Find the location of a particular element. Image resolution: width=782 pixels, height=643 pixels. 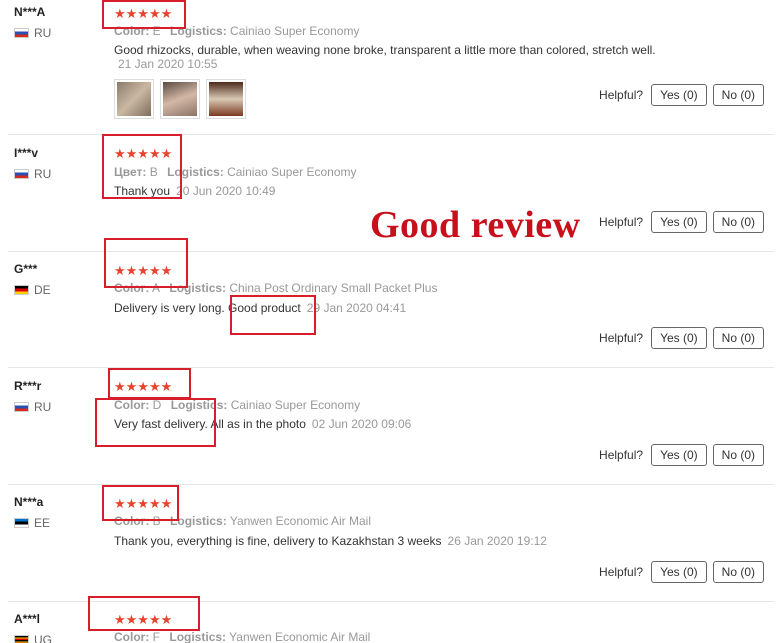

buyer-name: N***A is located at coordinates (30, 12).